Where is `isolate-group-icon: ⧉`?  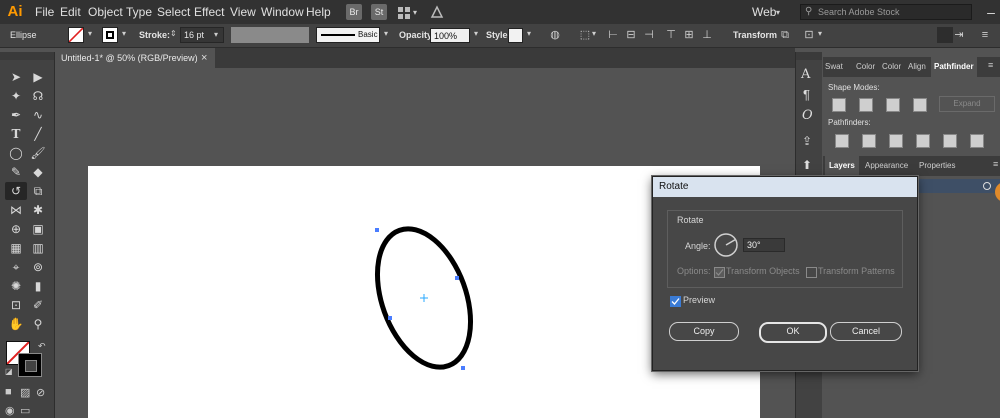 isolate-group-icon: ⧉ is located at coordinates (785, 35).